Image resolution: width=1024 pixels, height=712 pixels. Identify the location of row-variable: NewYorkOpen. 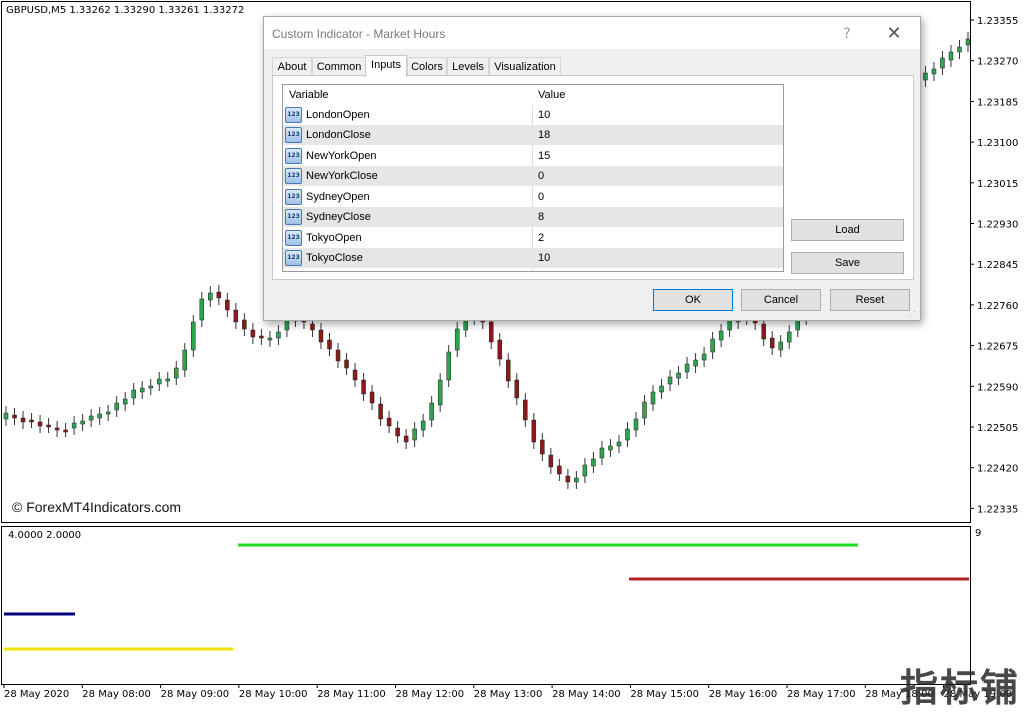
(341, 156).